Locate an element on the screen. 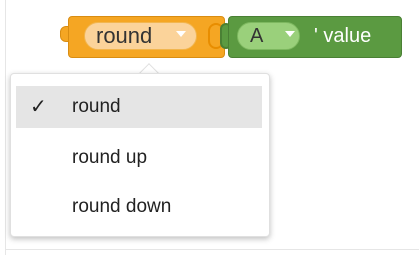 This screenshot has width=419, height=255. canvas-border-bottom is located at coordinates (212, 249).